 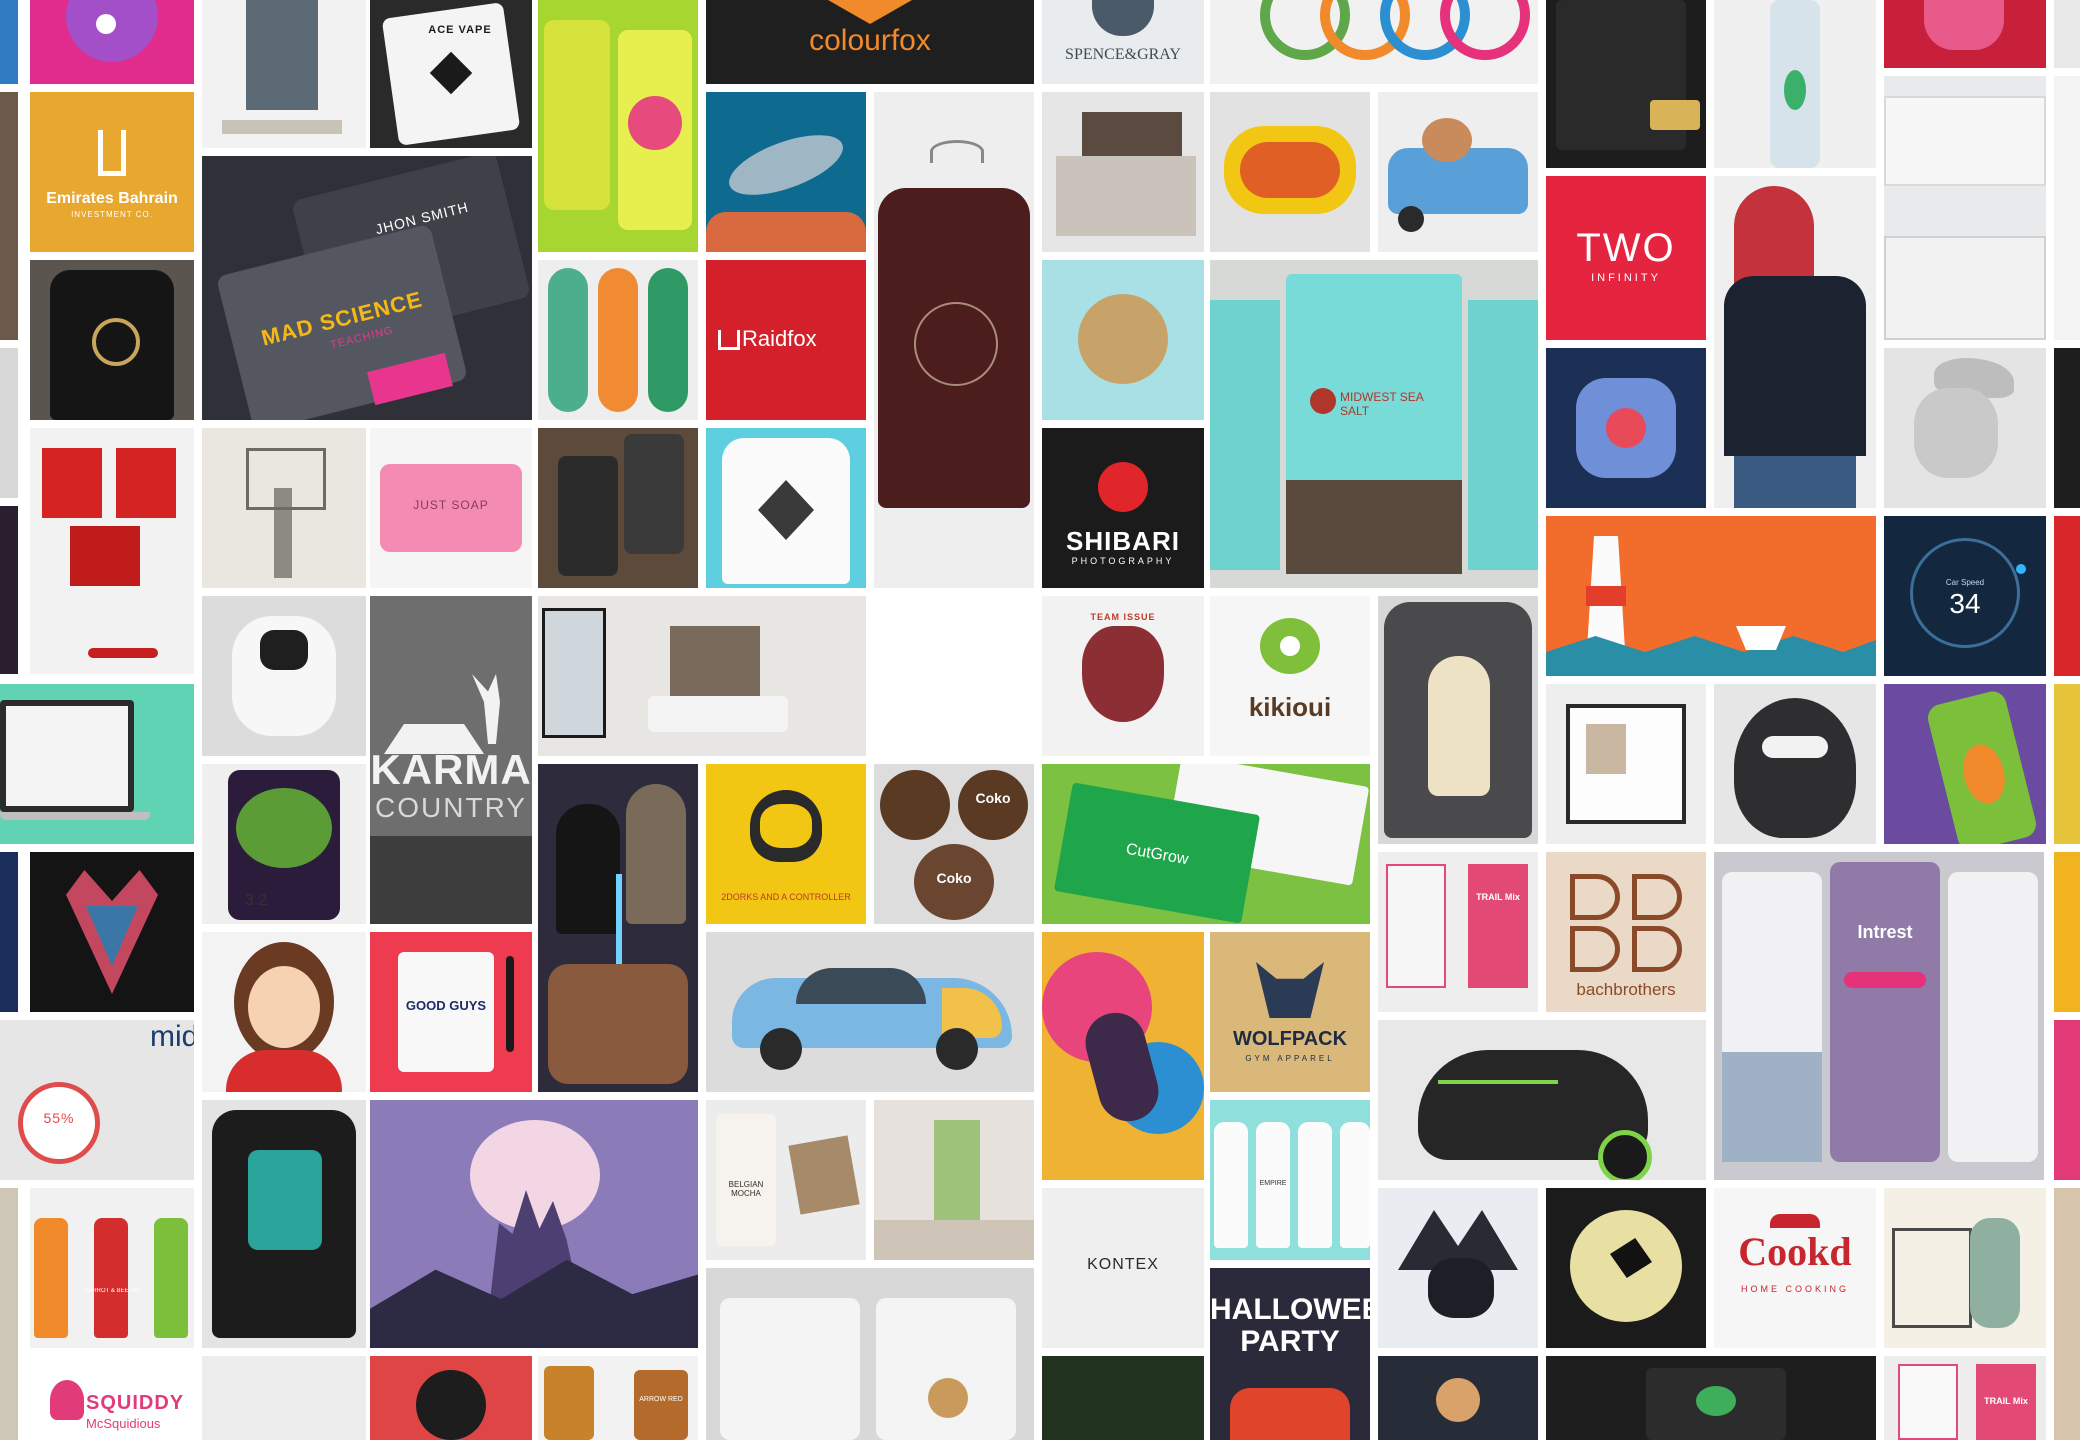 What do you see at coordinates (1626, 764) in the screenshot?
I see `tile-floor-plan` at bounding box center [1626, 764].